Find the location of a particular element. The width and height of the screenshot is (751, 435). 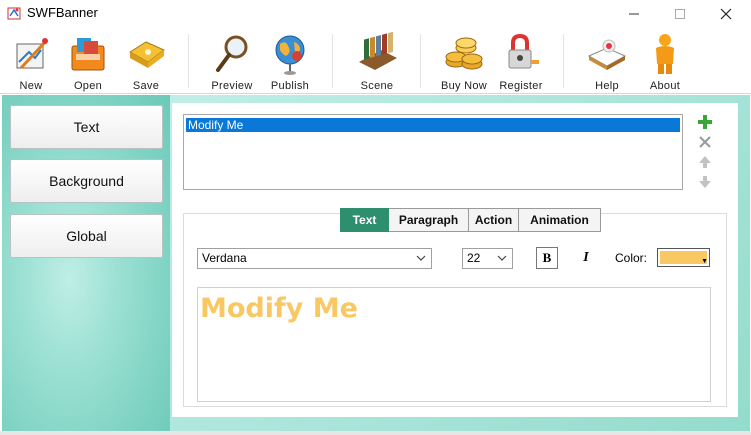

preview-button: Preview is located at coordinates (232, 62).